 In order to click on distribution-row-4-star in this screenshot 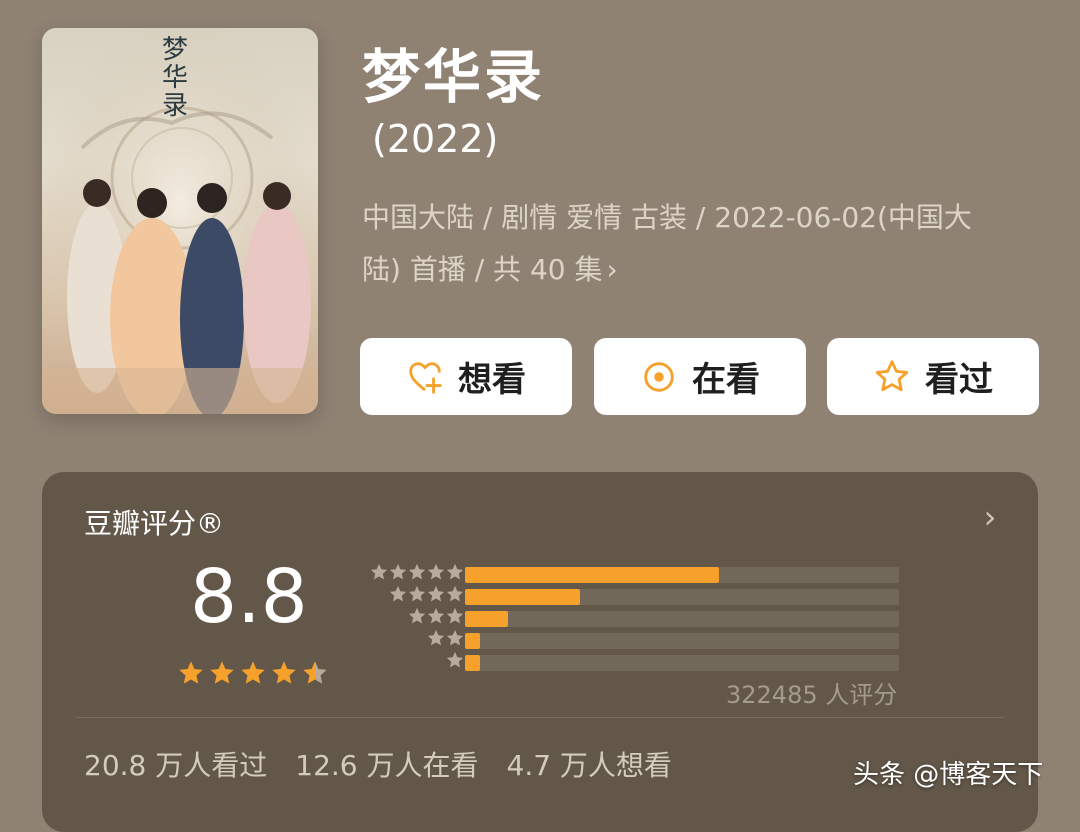, I will do `click(632, 595)`.